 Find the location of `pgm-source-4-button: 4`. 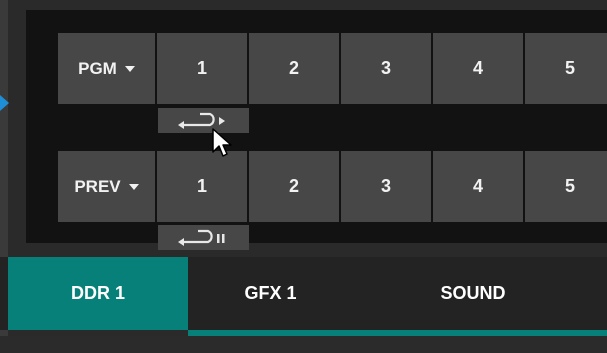

pgm-source-4-button: 4 is located at coordinates (478, 68).